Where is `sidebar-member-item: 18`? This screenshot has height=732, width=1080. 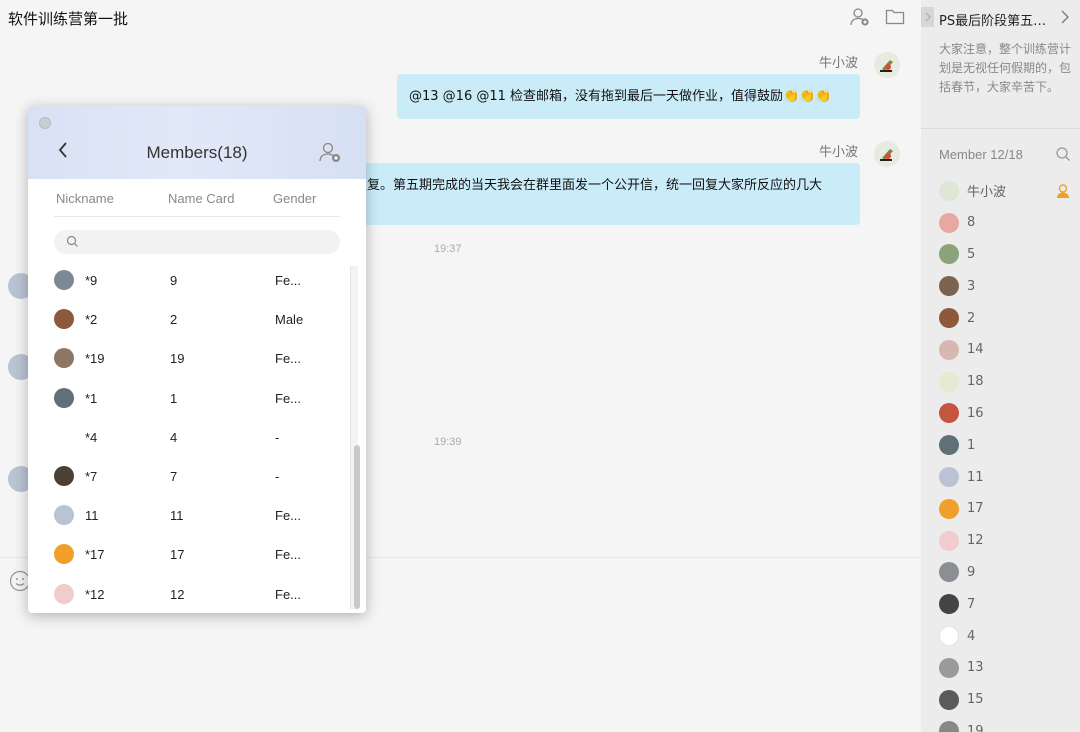
sidebar-member-item: 18 is located at coordinates (1009, 382).